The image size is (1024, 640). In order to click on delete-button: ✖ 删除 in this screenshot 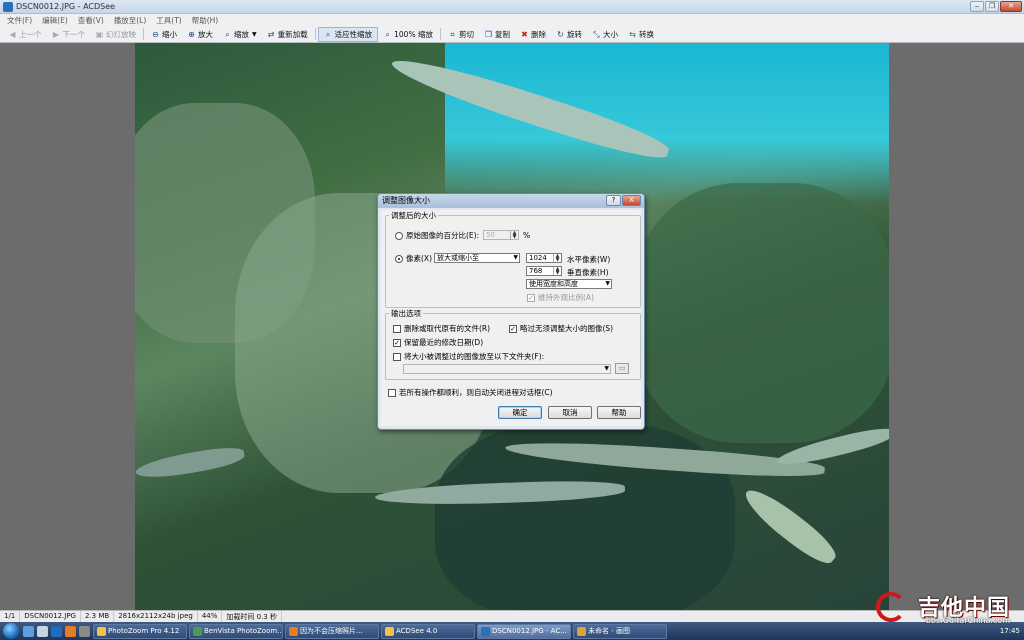, I will do `click(533, 34)`.